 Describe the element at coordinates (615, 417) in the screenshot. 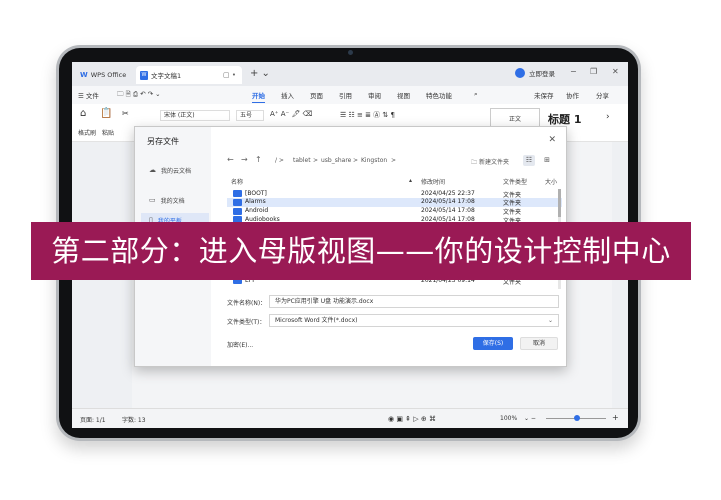

I see `zoom-in-icon: +` at that location.